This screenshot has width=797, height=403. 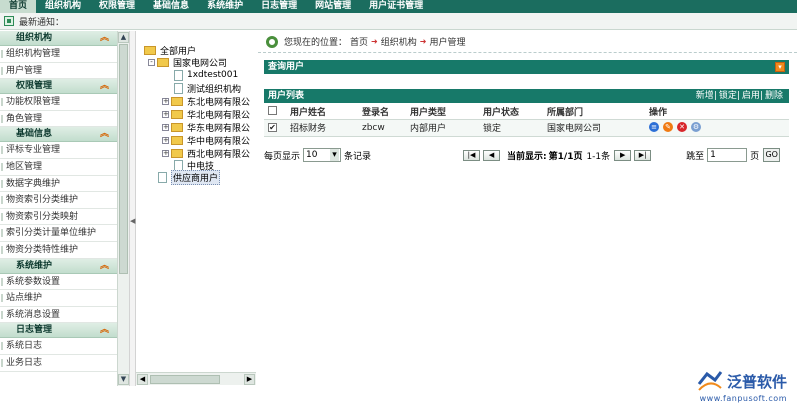 What do you see at coordinates (58, 54) in the screenshot?
I see `sidebar-item-org-manage: 组织机构管理` at bounding box center [58, 54].